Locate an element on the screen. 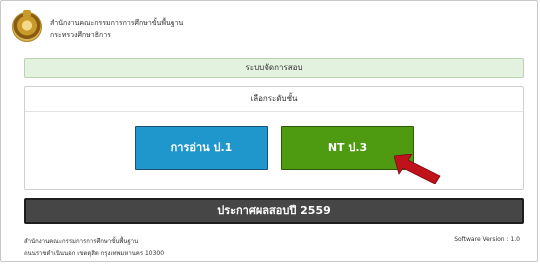  panel-heading: เลือกระดับชั้น is located at coordinates (274, 99).